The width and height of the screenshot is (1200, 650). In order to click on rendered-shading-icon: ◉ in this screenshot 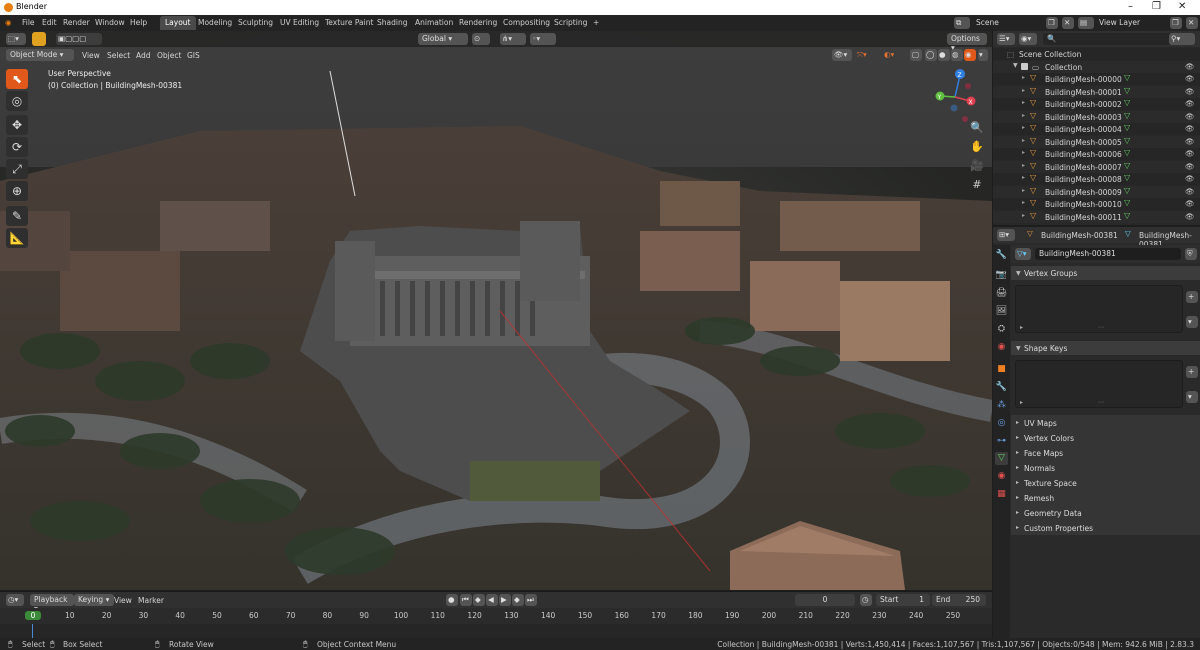, I will do `click(970, 55)`.